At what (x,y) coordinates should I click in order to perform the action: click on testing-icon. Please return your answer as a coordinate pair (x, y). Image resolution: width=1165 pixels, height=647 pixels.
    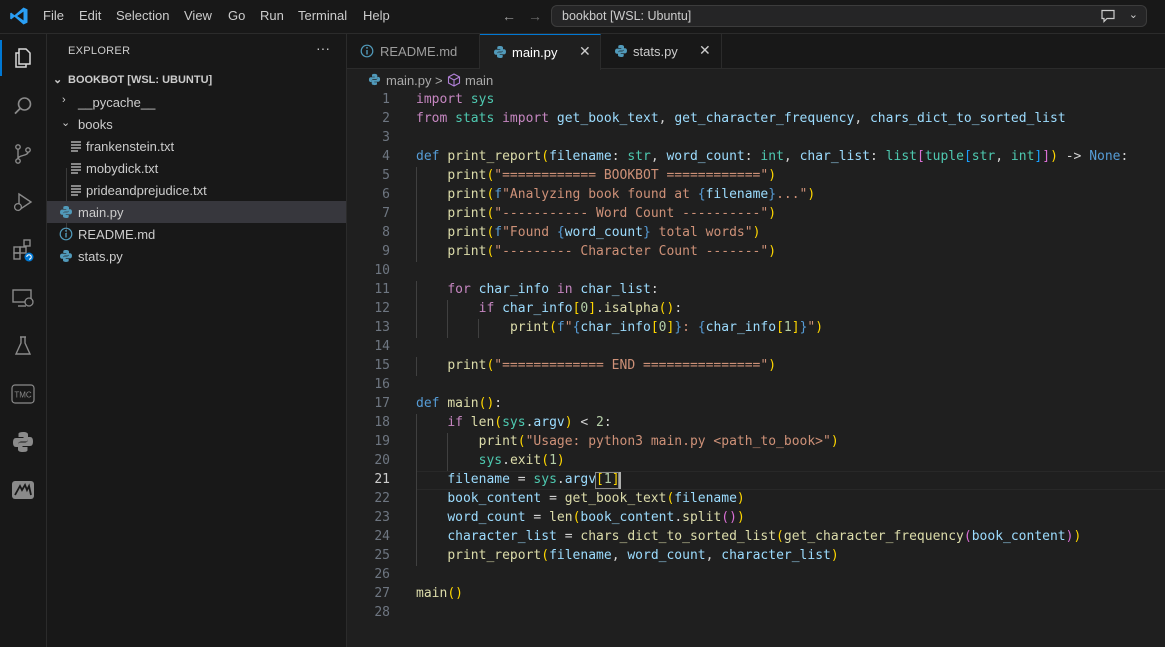
    Looking at the image, I should click on (23, 346).